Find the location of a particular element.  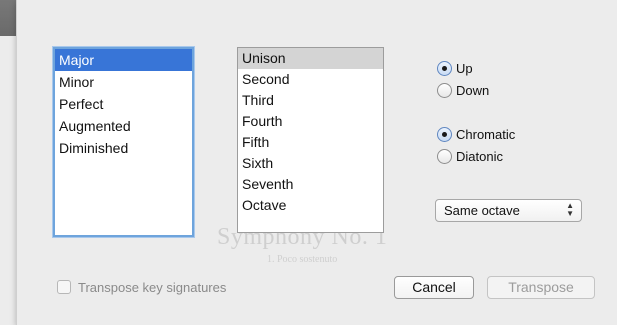

background-score-subtitle: 1. Poco sostenuto is located at coordinates (302, 259).